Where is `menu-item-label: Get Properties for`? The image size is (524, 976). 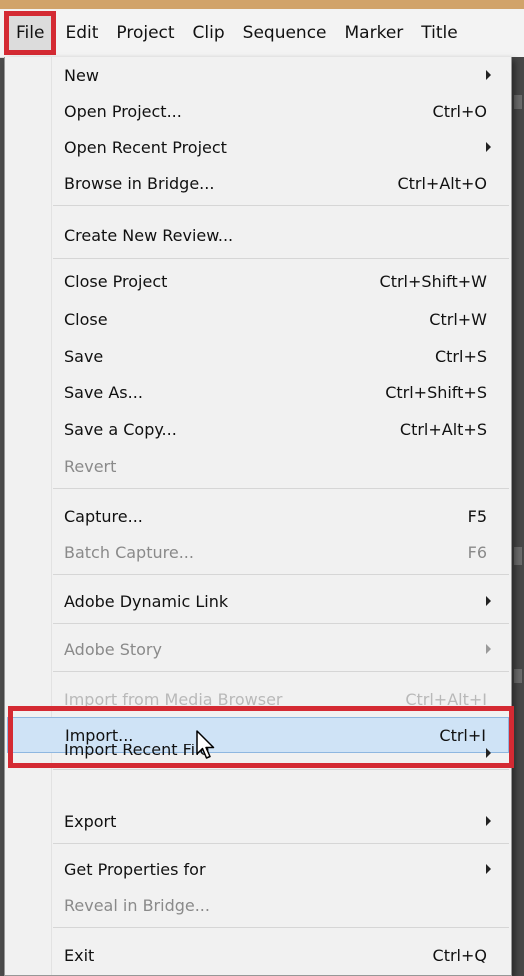
menu-item-label: Get Properties for is located at coordinates (135, 869).